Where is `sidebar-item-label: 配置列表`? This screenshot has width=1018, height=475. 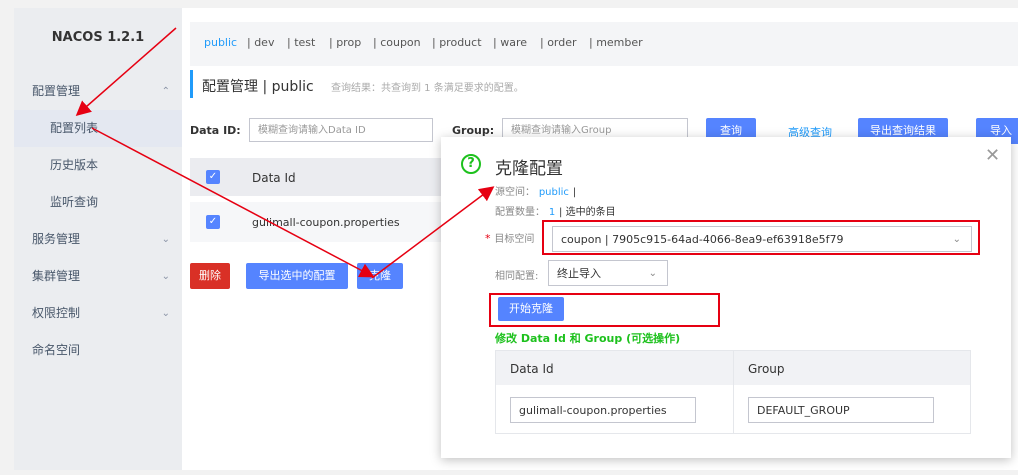 sidebar-item-label: 配置列表 is located at coordinates (74, 128).